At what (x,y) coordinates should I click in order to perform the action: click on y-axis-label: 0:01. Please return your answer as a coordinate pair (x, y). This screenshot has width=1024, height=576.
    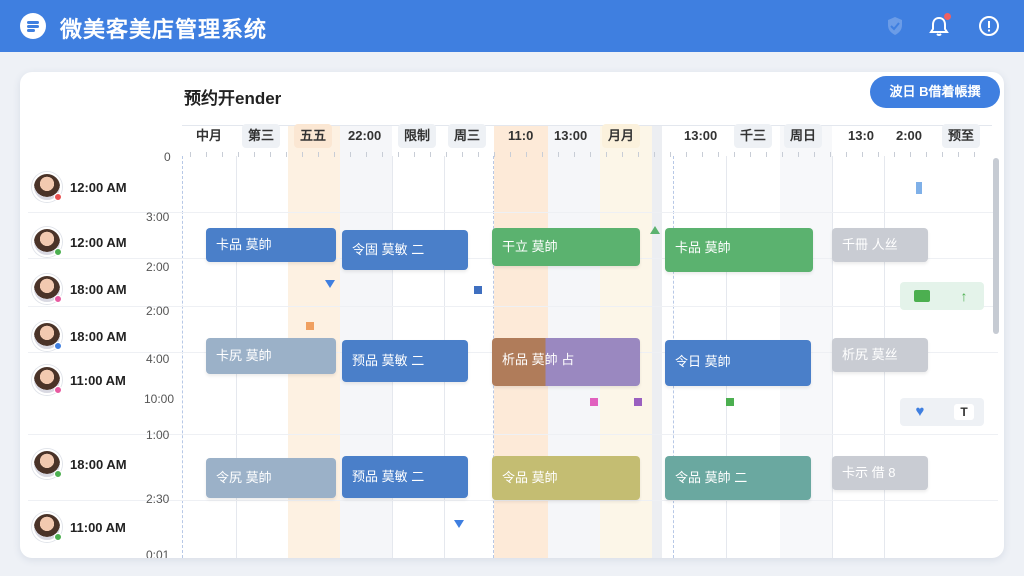
    Looking at the image, I should click on (158, 553).